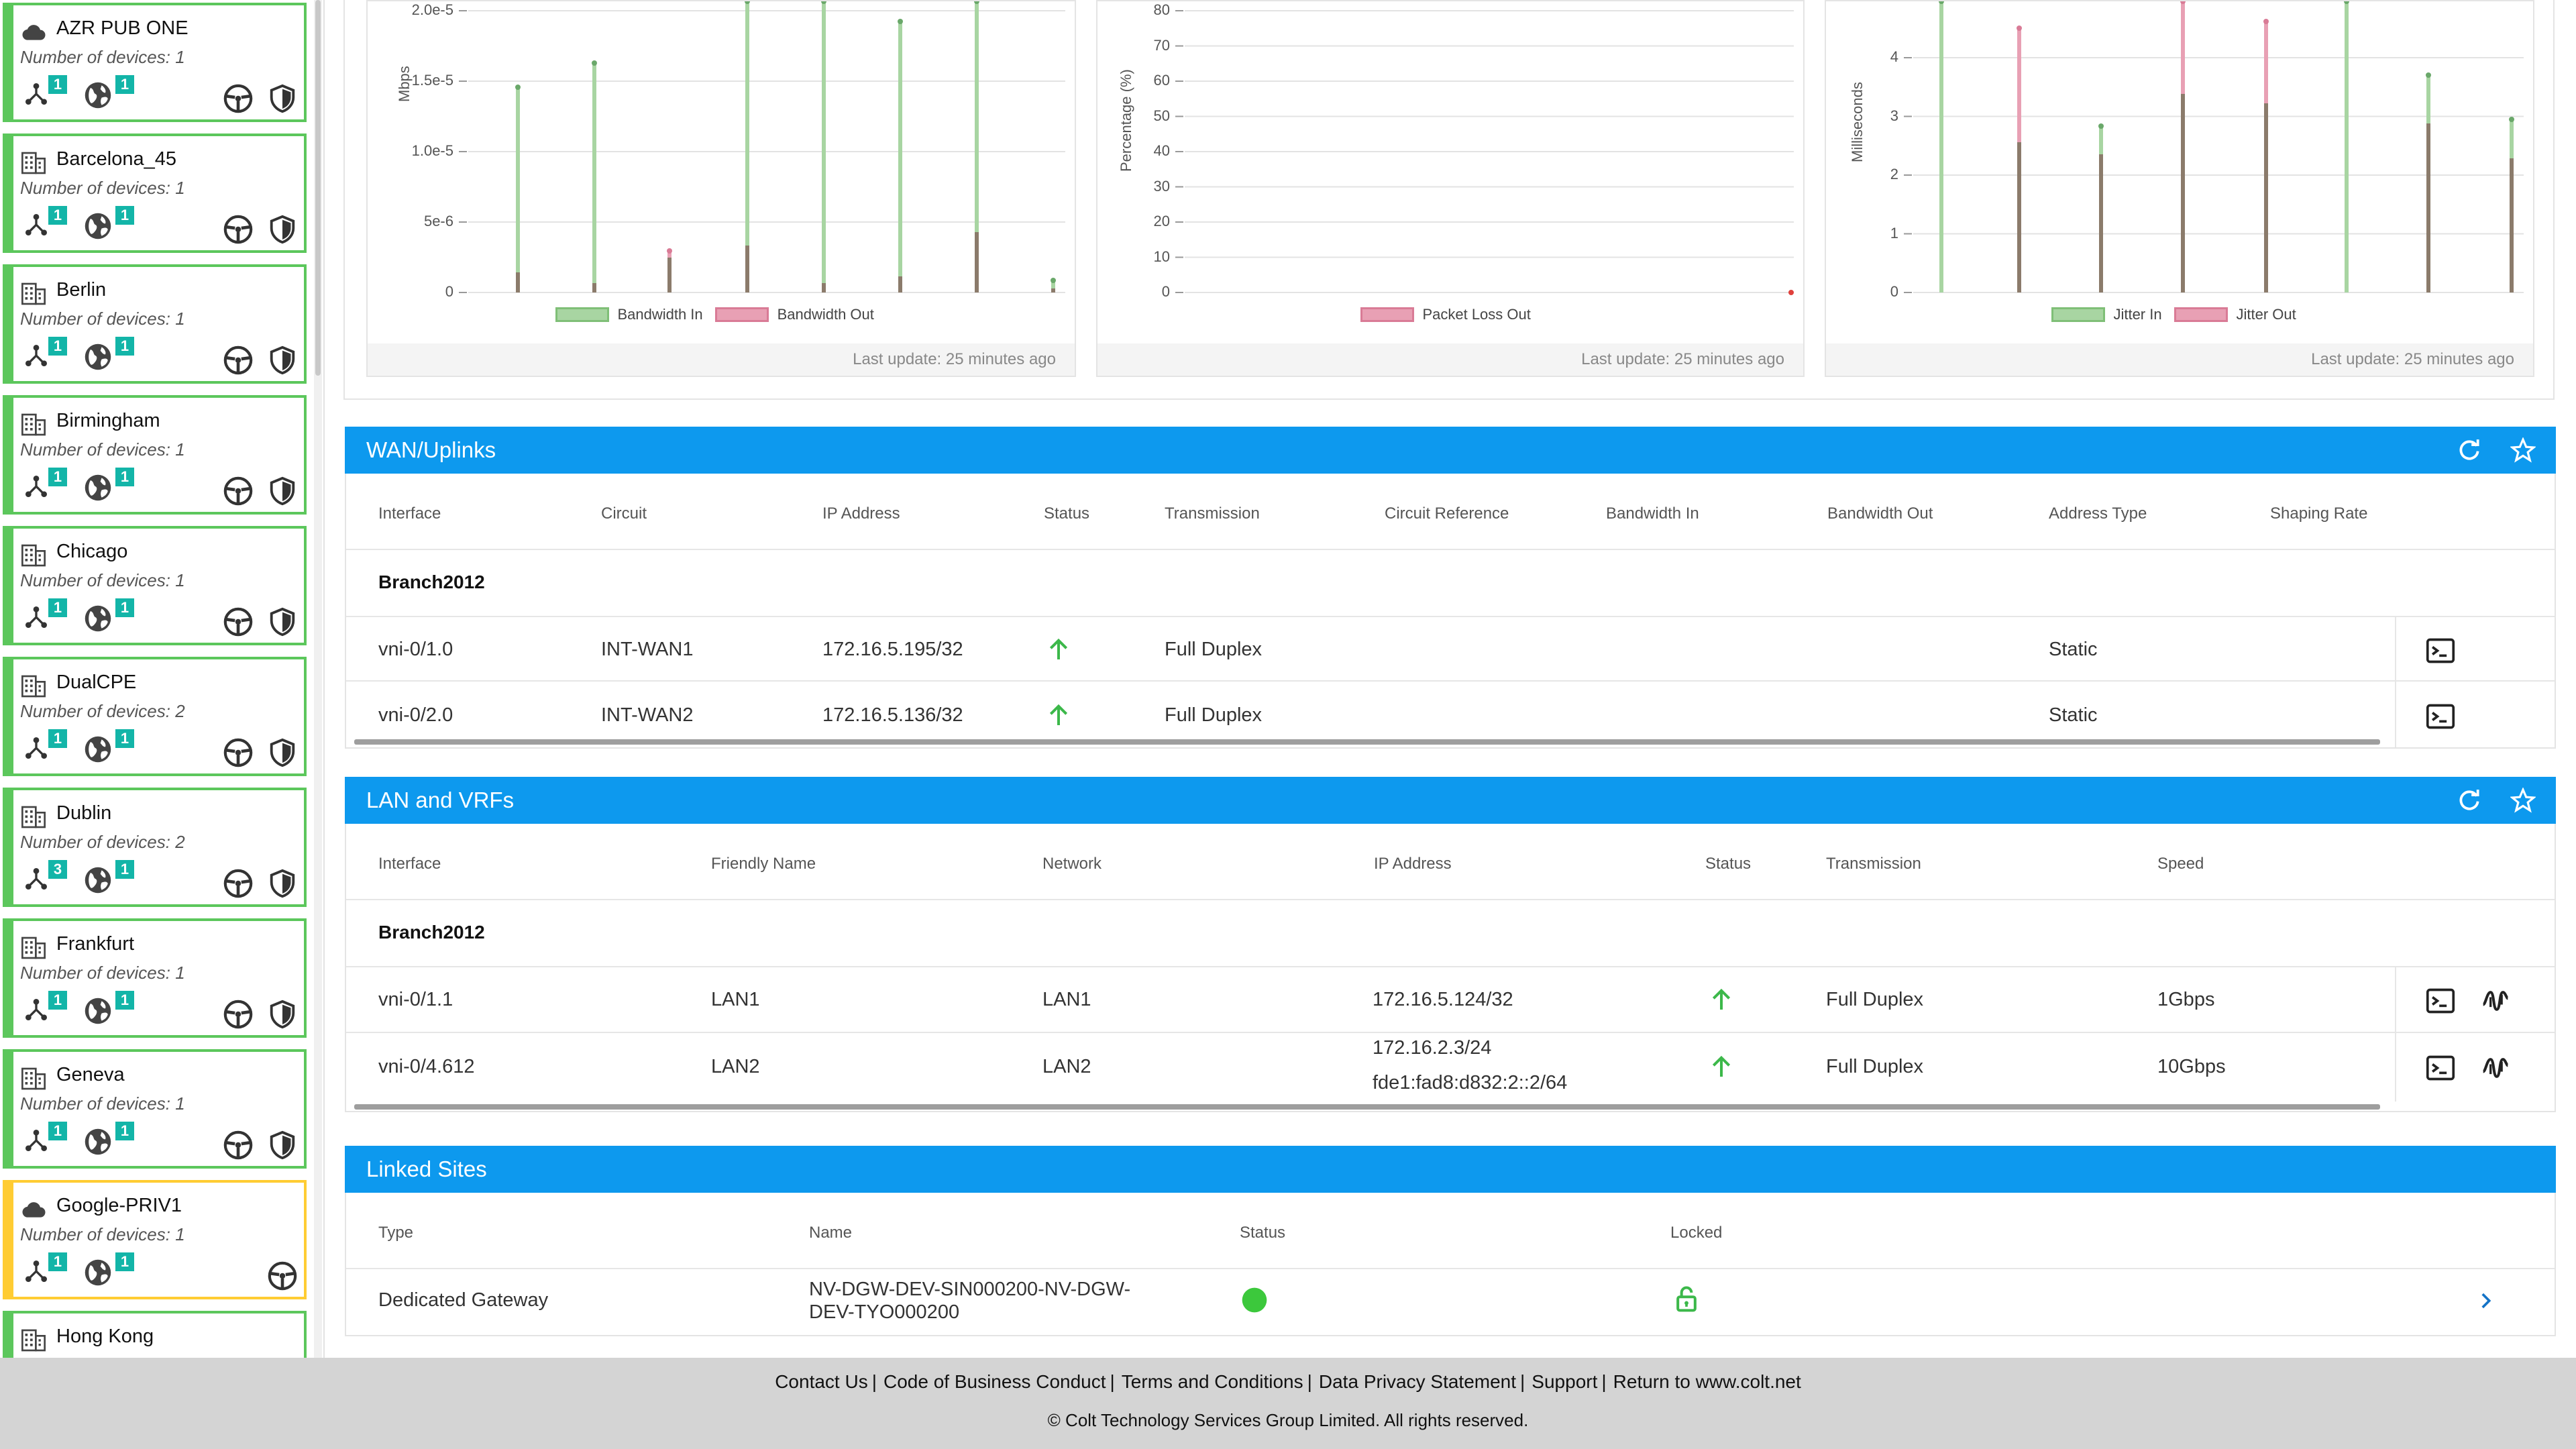 The width and height of the screenshot is (2576, 1449). What do you see at coordinates (1880, 513) in the screenshot?
I see `column-header: Bandwidth Out` at bounding box center [1880, 513].